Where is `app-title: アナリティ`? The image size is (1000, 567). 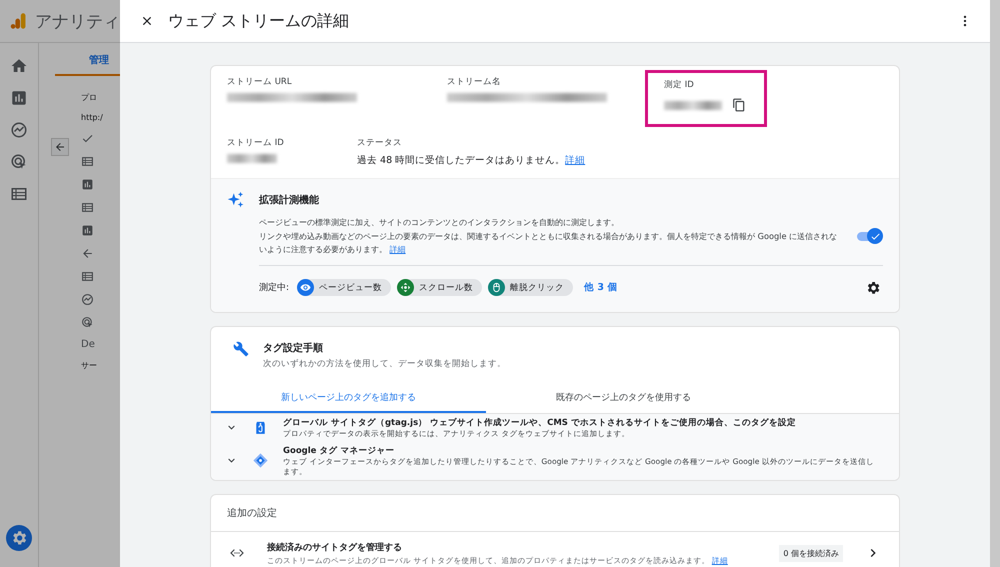 app-title: アナリティ is located at coordinates (77, 21).